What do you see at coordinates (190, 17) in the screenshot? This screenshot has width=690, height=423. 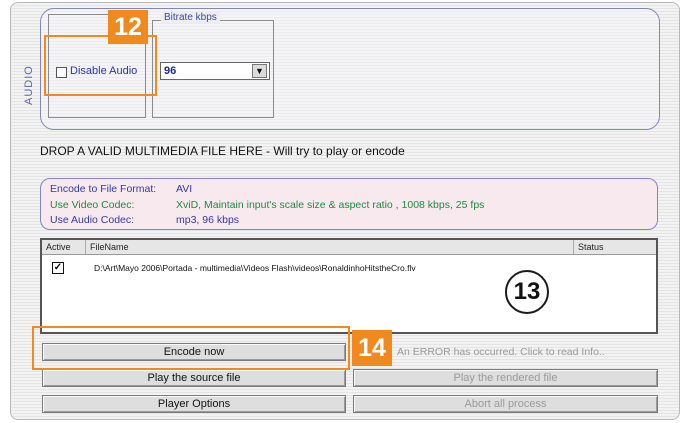 I see `bitrate-group-title: Bitrate kbps` at bounding box center [190, 17].